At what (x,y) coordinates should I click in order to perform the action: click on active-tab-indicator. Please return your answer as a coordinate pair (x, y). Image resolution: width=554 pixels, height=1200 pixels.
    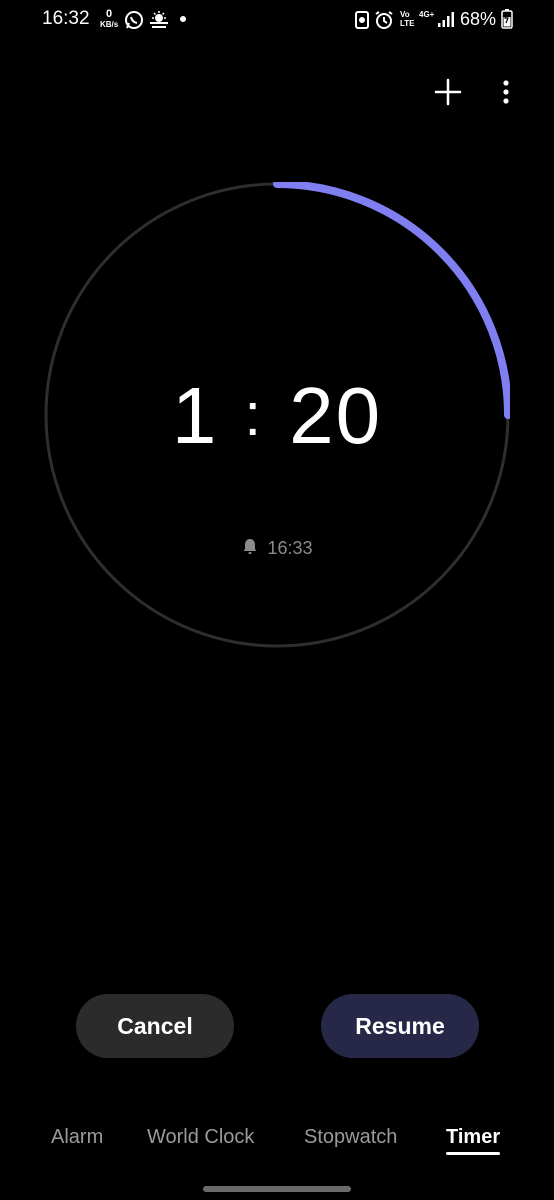
    Looking at the image, I should click on (473, 1153).